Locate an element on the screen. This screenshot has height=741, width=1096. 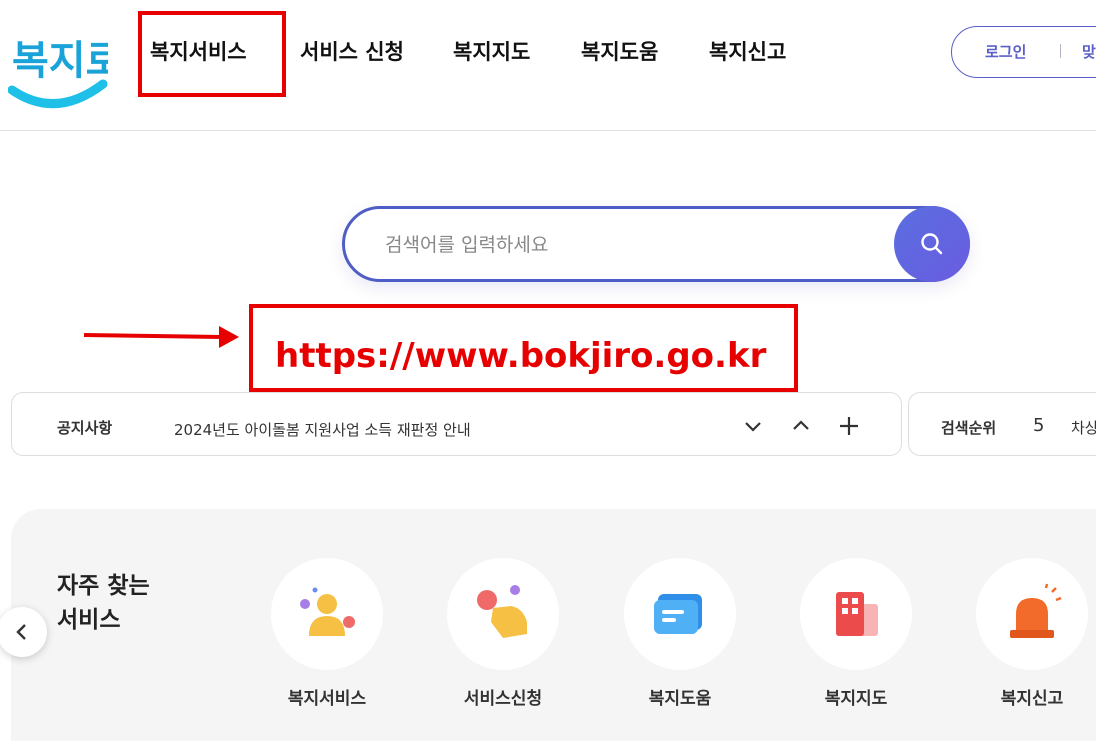
util-menu: 로그인 맞 is located at coordinates (1023, 52).